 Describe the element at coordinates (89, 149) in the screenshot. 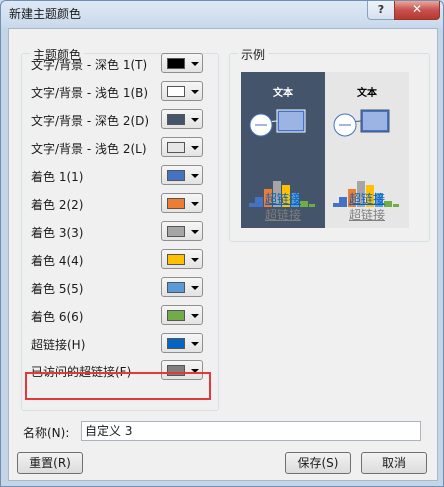

I see `color-row-label: 文字/背景 - 浅色 2(L)` at that location.